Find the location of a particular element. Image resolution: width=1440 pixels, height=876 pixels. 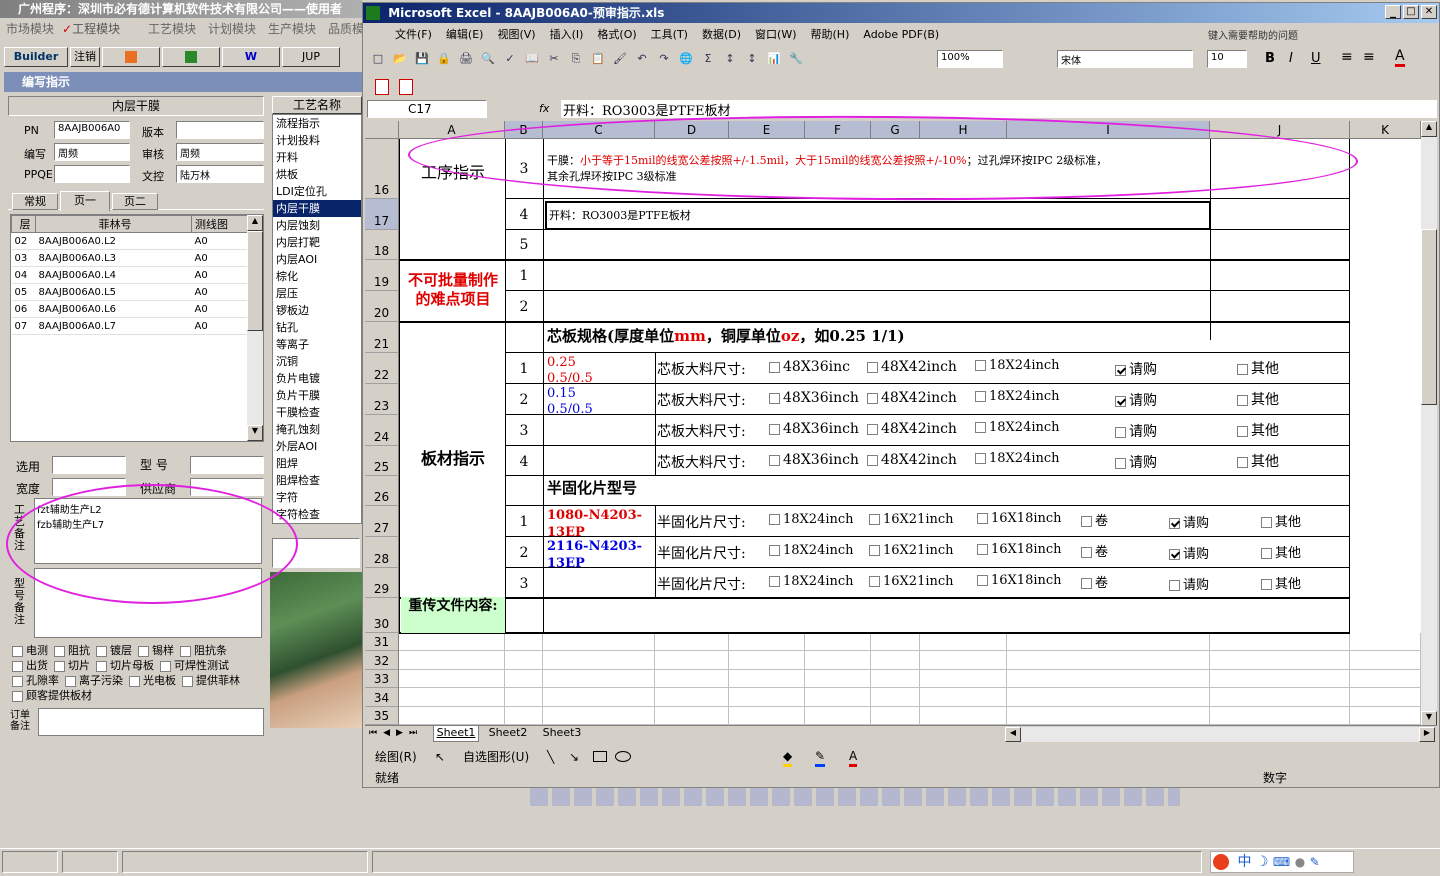

order-note-box is located at coordinates (151, 722).